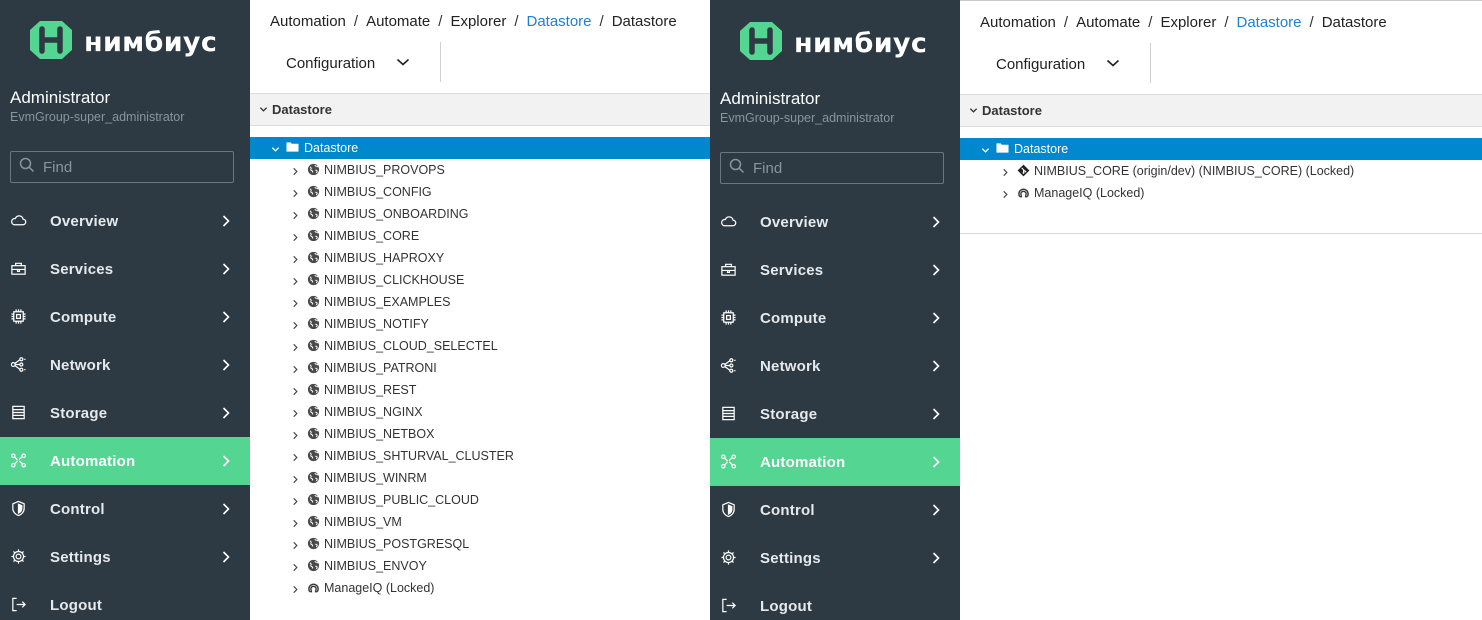 The width and height of the screenshot is (1482, 620). What do you see at coordinates (480, 302) in the screenshot?
I see `tree-node: NIMBIUS_EXAMPLES` at bounding box center [480, 302].